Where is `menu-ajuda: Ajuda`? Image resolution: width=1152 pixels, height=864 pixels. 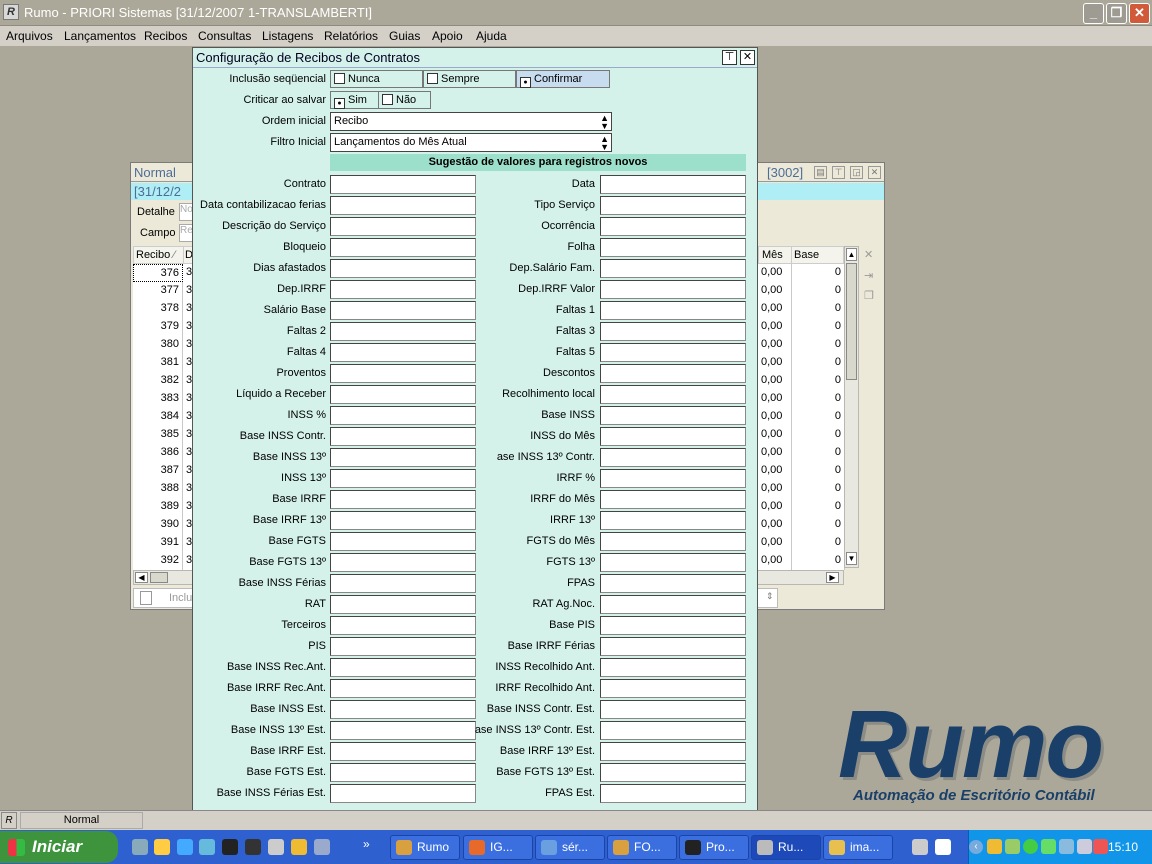
menu-ajuda: Ajuda is located at coordinates (491, 36).